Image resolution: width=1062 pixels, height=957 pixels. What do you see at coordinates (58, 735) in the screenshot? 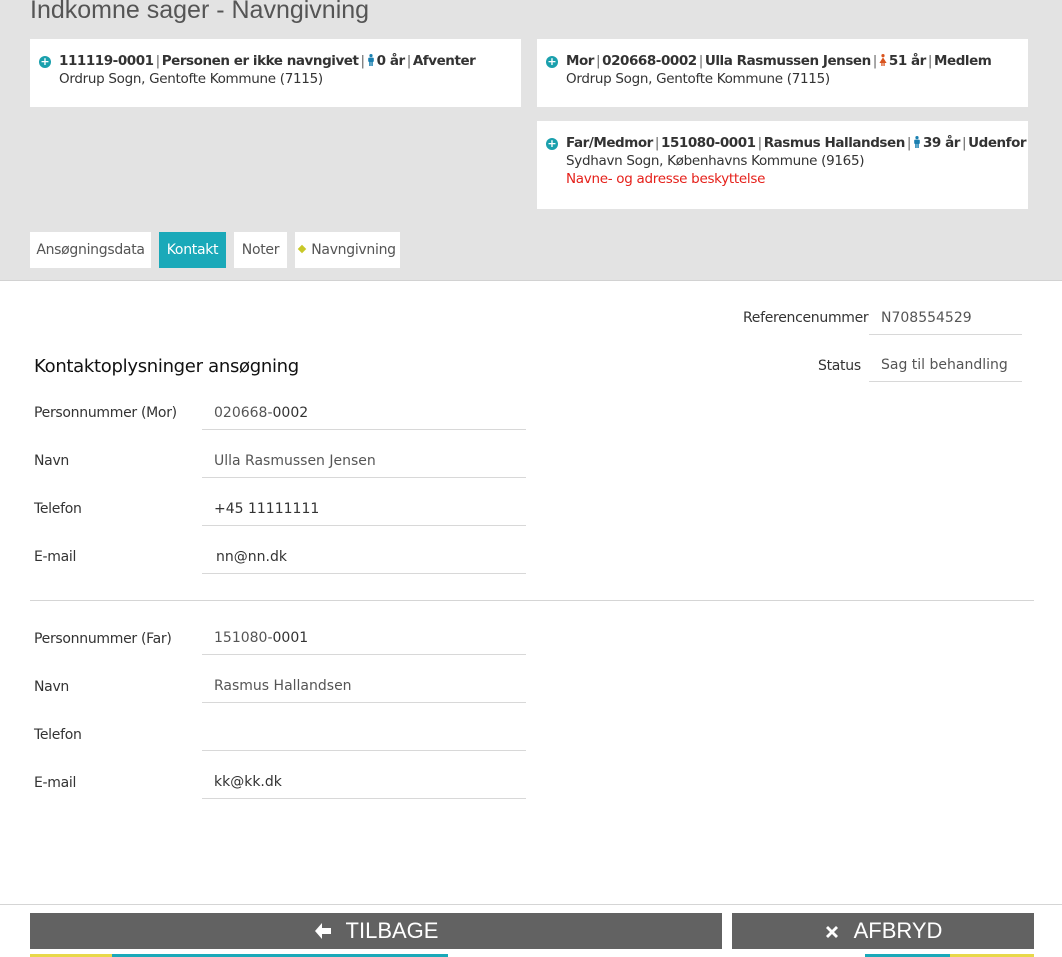
I see `father-phone-label: Telefon` at bounding box center [58, 735].